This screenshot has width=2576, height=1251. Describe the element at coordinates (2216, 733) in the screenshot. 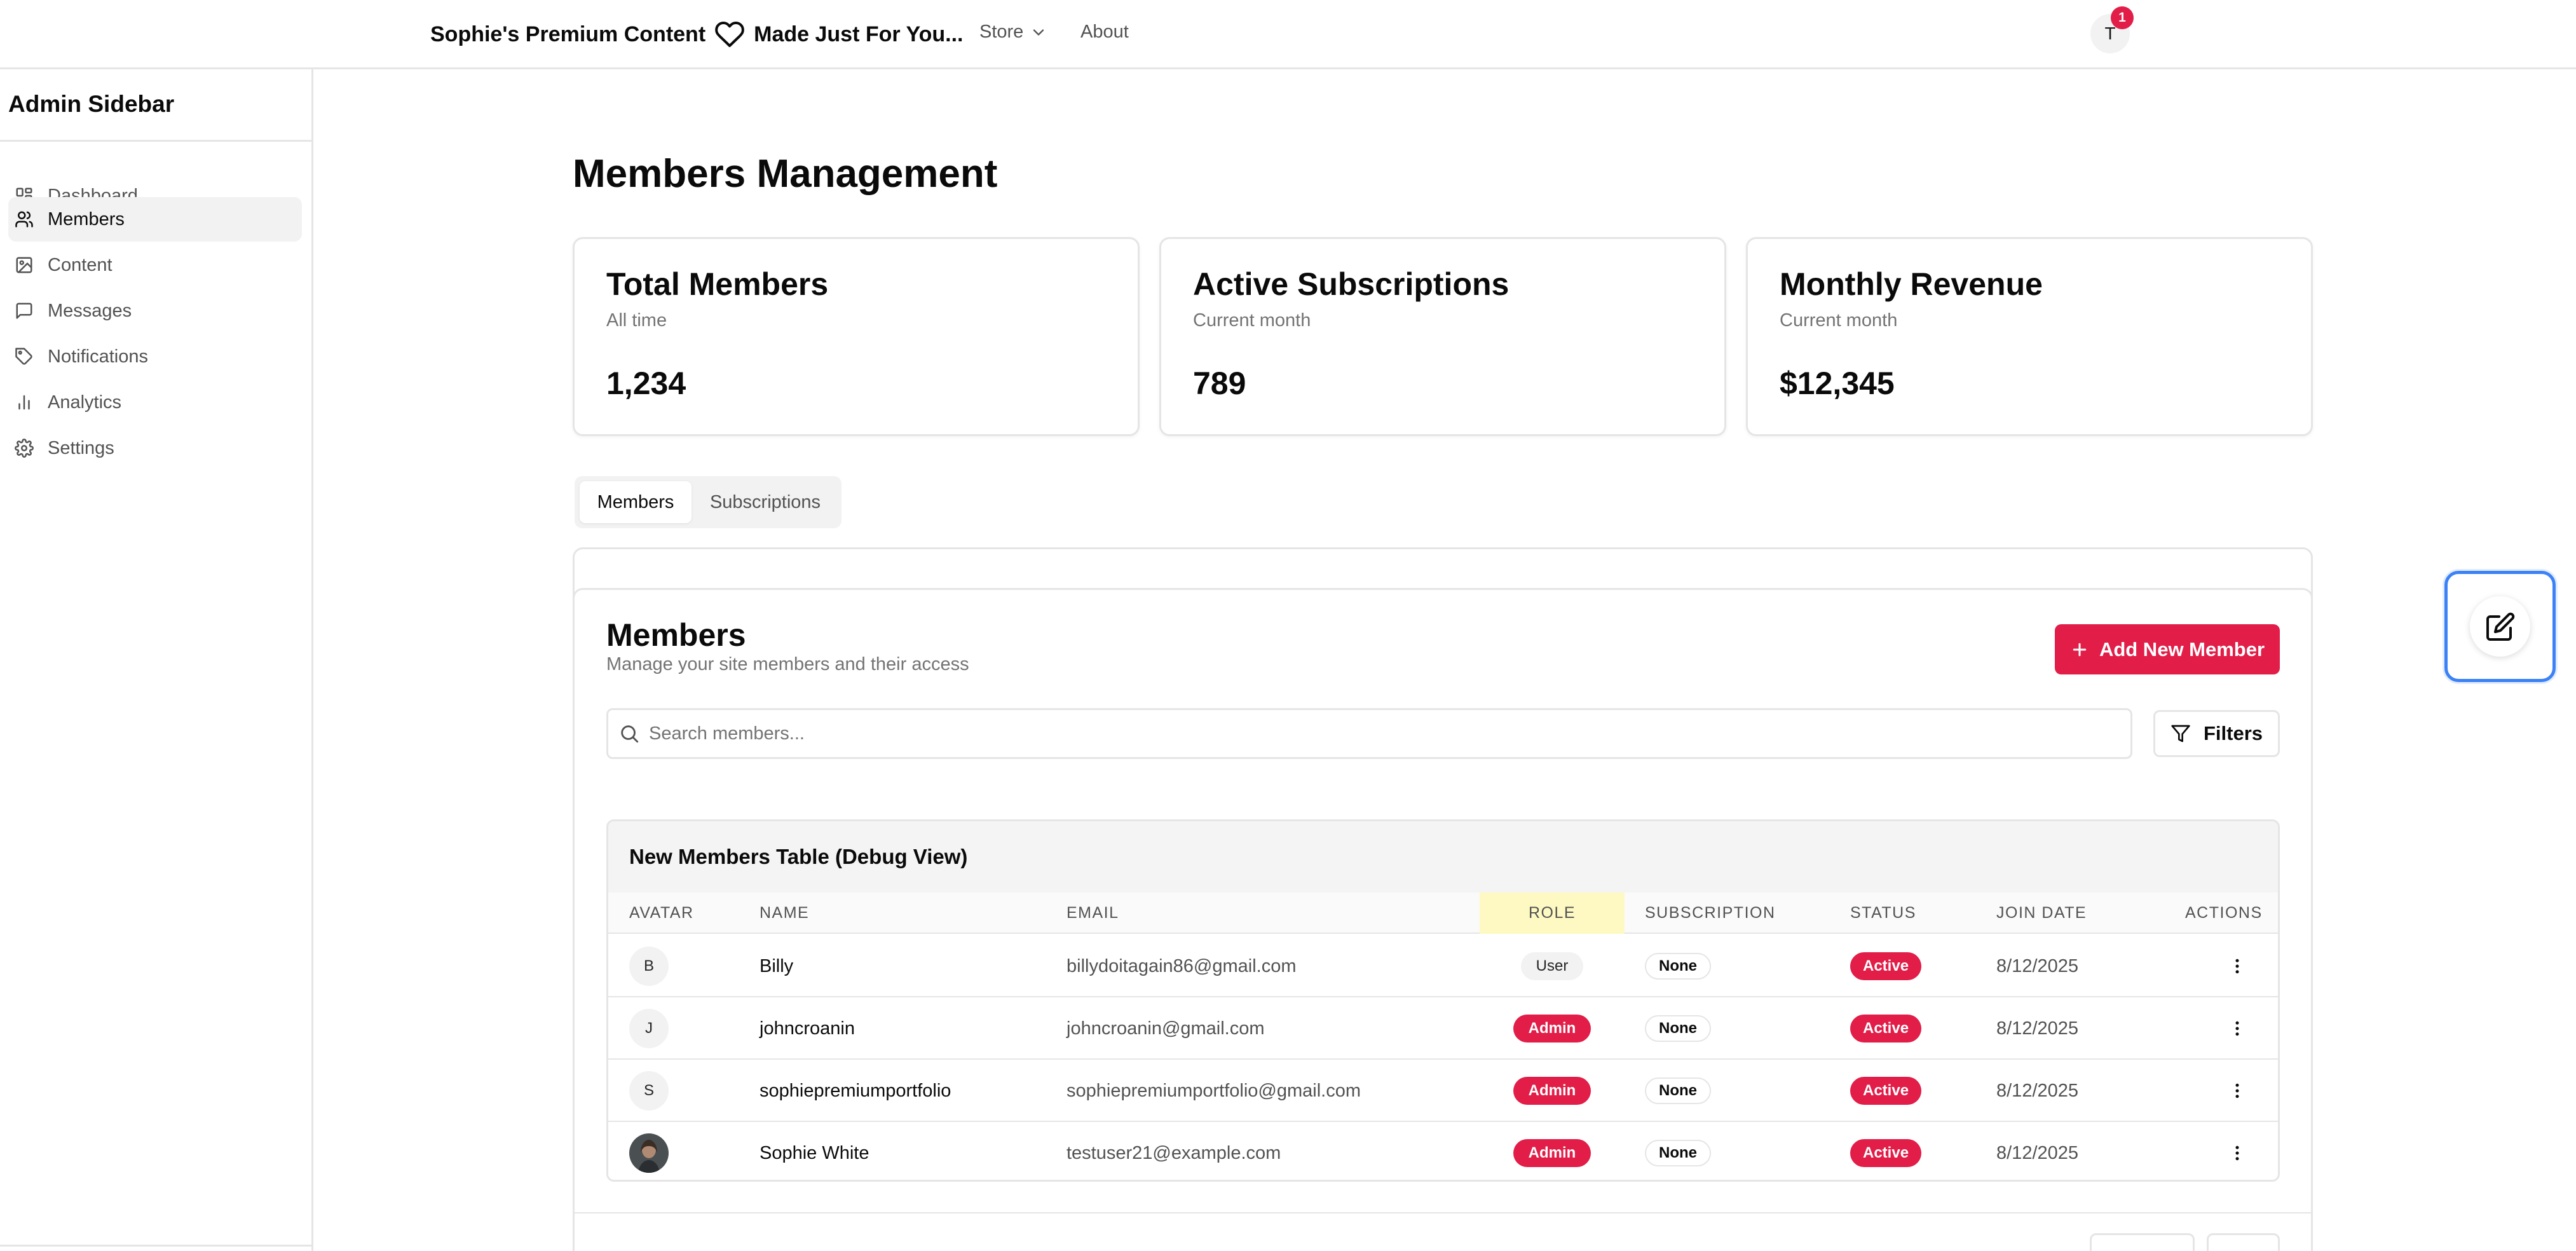

I see `filters-button: Filters` at that location.